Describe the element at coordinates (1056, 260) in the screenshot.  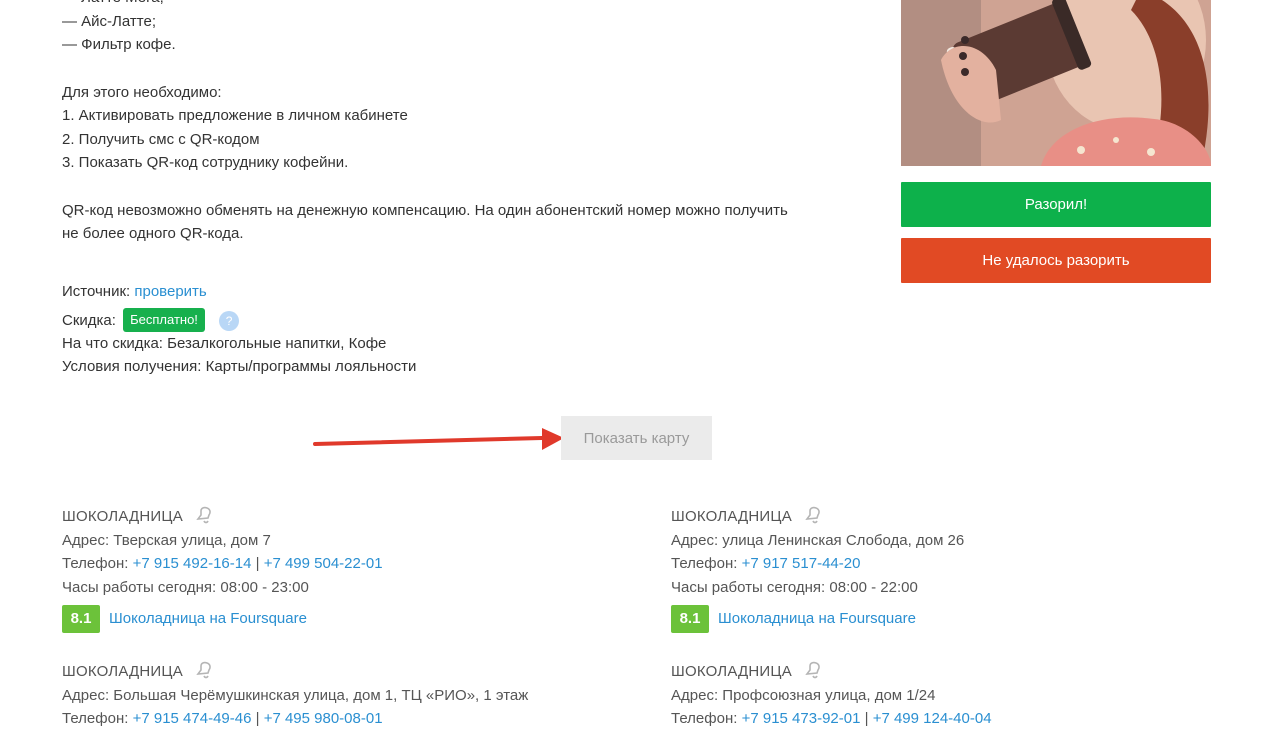
I see `fail-button: Не удалось разорить` at that location.